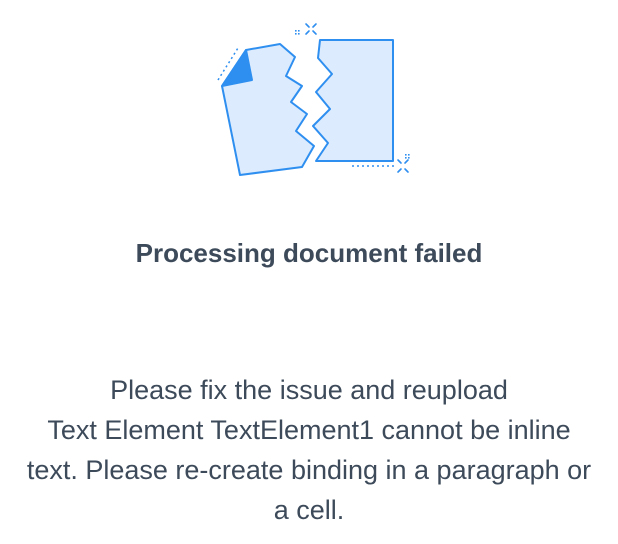  Describe the element at coordinates (309, 253) in the screenshot. I see `error-title: Processing document failed` at that location.